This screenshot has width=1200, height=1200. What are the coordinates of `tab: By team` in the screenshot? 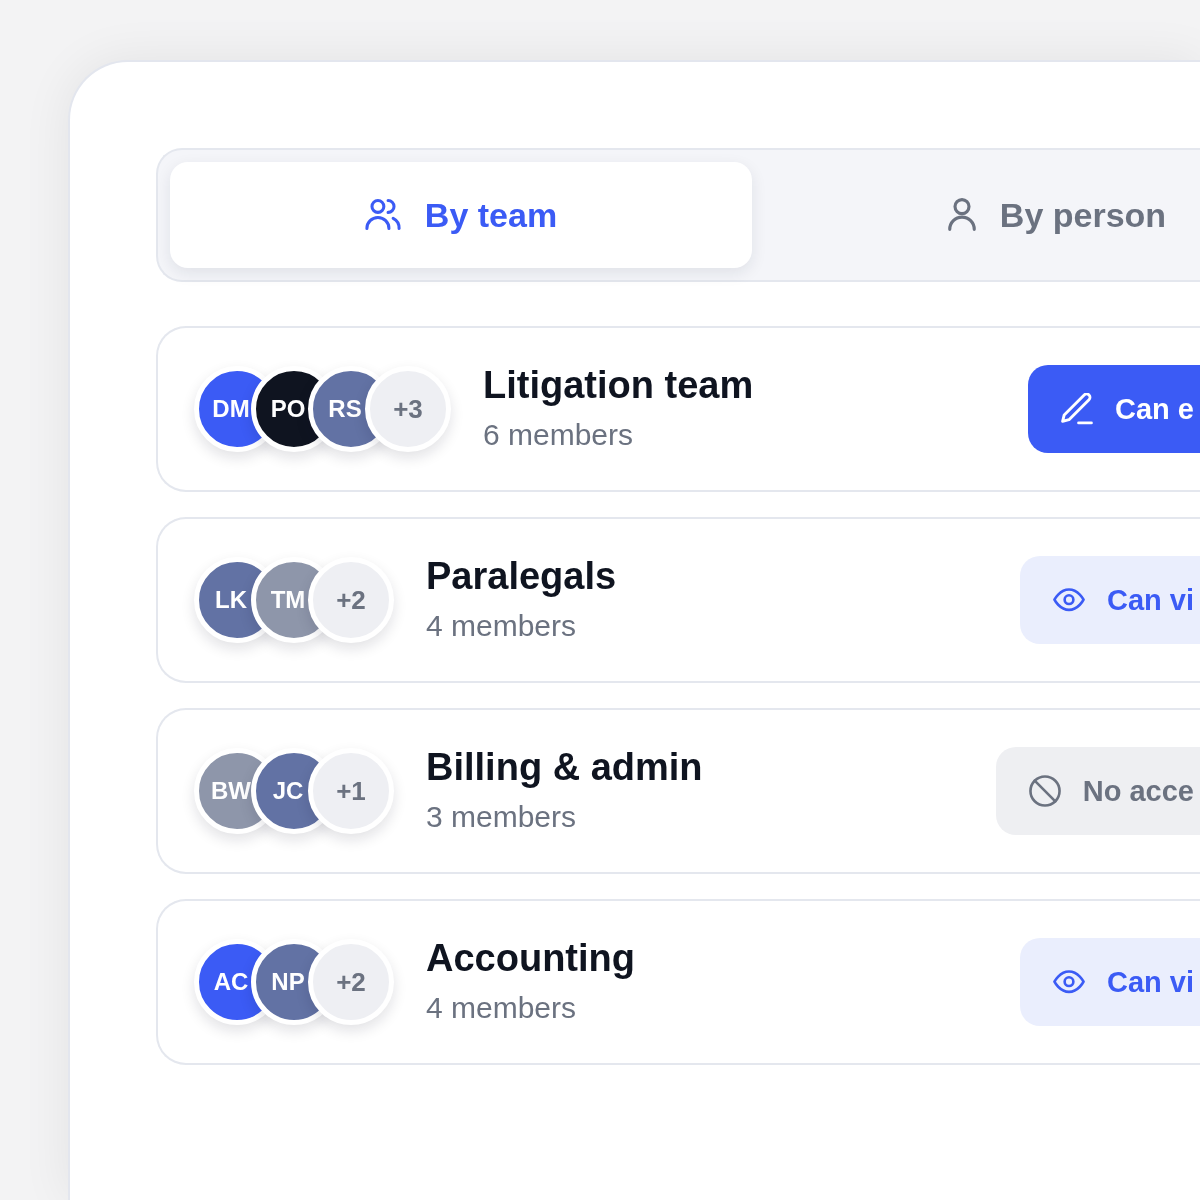 It's located at (461, 215).